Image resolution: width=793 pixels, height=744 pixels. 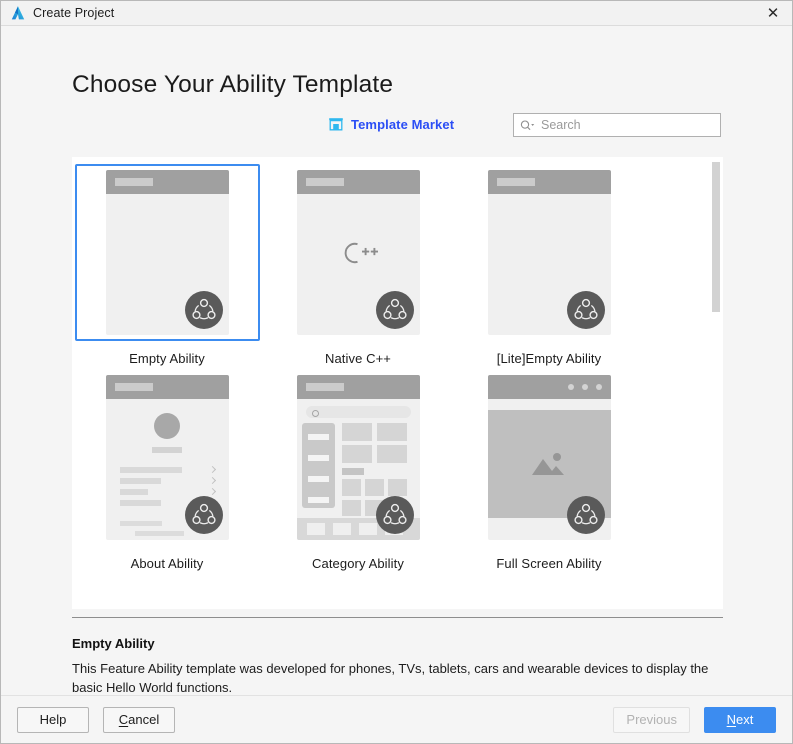 I want to click on template-card-label: [Lite]Empty Ability, so click(x=549, y=358).